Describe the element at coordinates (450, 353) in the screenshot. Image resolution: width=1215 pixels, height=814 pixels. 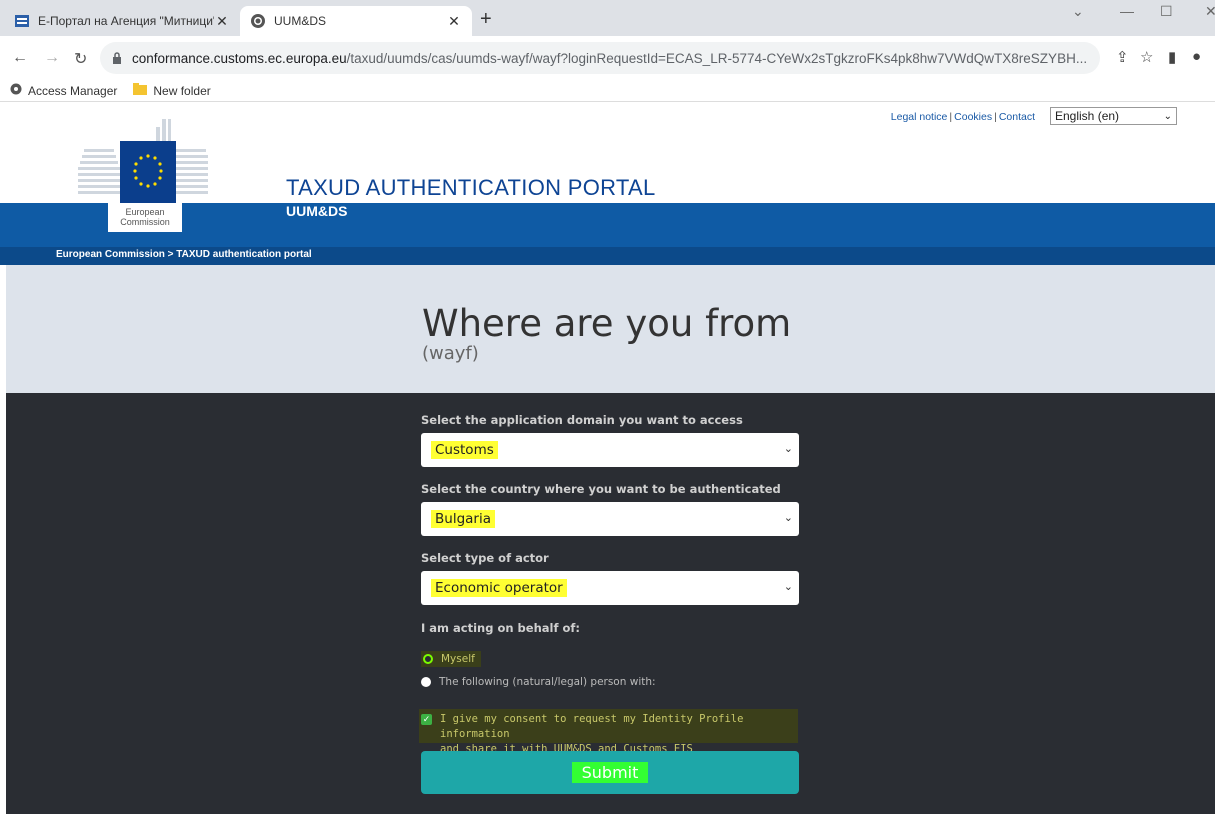
I see `page-subtitle: (wayf)` at that location.